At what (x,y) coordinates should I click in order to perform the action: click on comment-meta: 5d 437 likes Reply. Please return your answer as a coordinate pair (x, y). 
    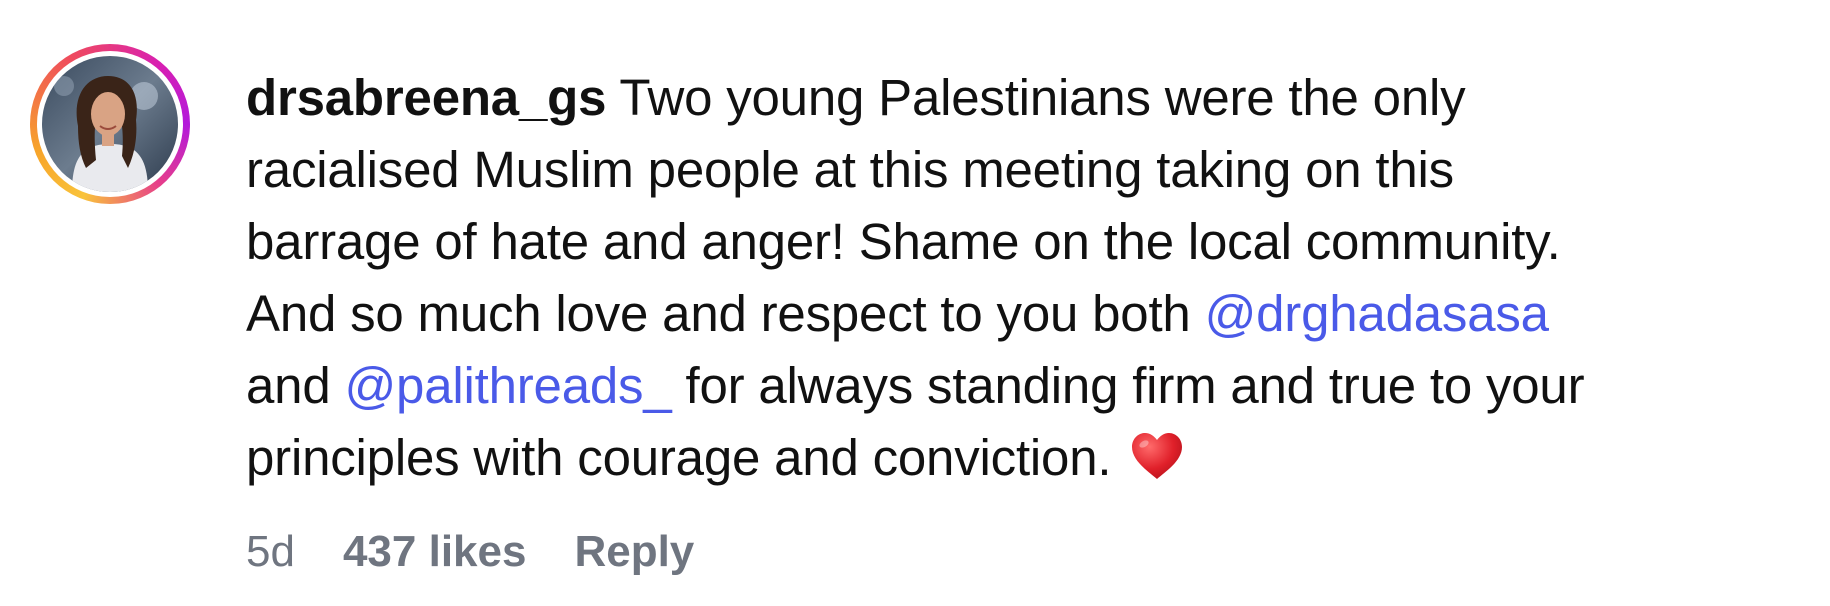
    Looking at the image, I should click on (470, 552).